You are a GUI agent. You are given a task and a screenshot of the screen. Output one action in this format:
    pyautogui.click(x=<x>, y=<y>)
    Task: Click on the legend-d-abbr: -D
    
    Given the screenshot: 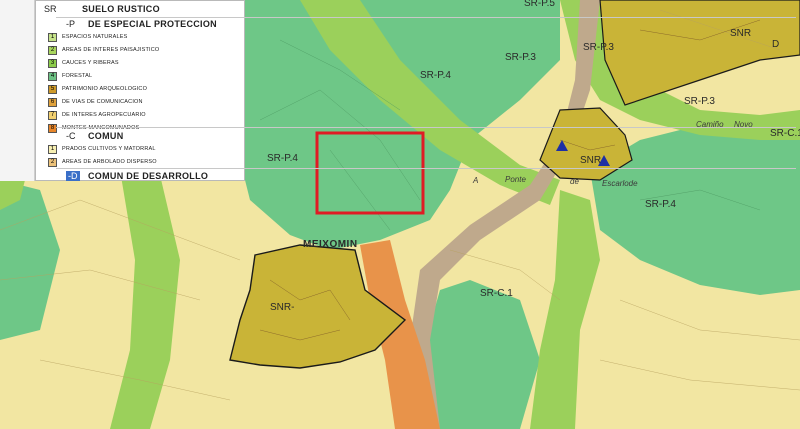 What is the action you would take?
    pyautogui.click(x=73, y=176)
    